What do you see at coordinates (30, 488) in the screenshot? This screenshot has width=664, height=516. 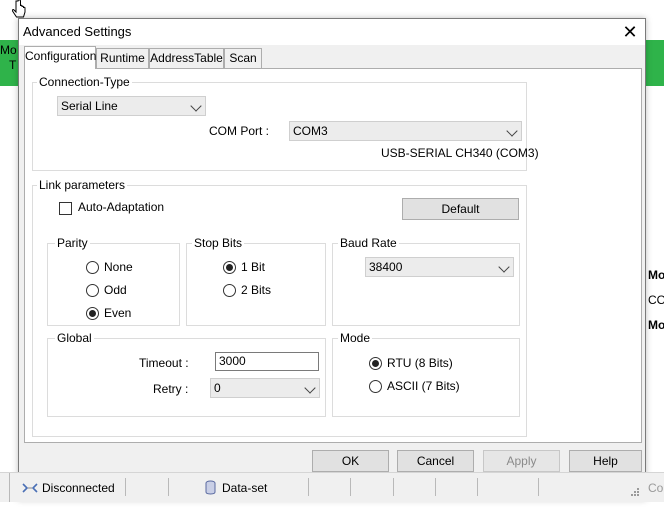 I see `disconnected-icon` at bounding box center [30, 488].